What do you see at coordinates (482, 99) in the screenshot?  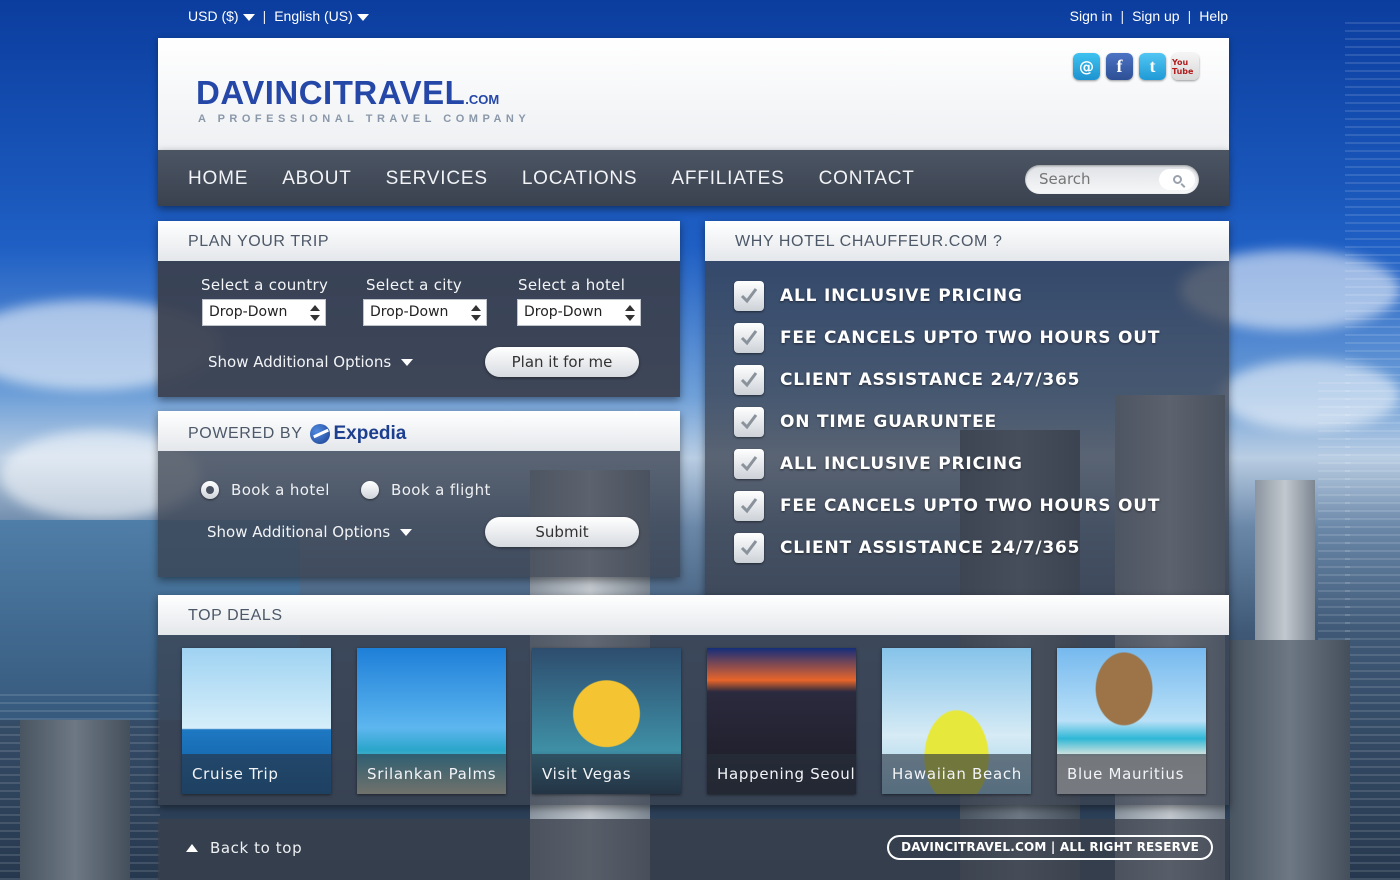 I see `logo-suffix: .COM` at bounding box center [482, 99].